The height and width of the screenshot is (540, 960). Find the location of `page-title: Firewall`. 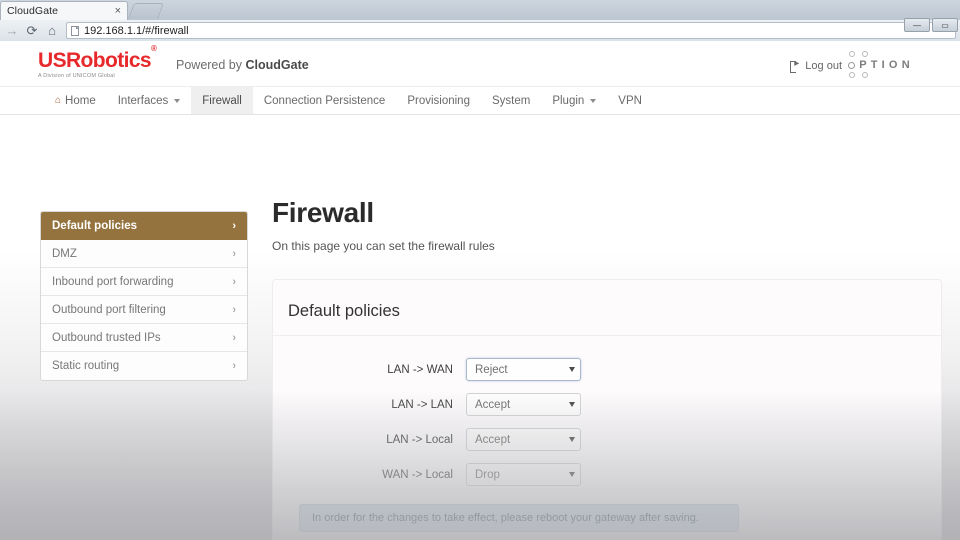

page-title: Firewall is located at coordinates (323, 212).